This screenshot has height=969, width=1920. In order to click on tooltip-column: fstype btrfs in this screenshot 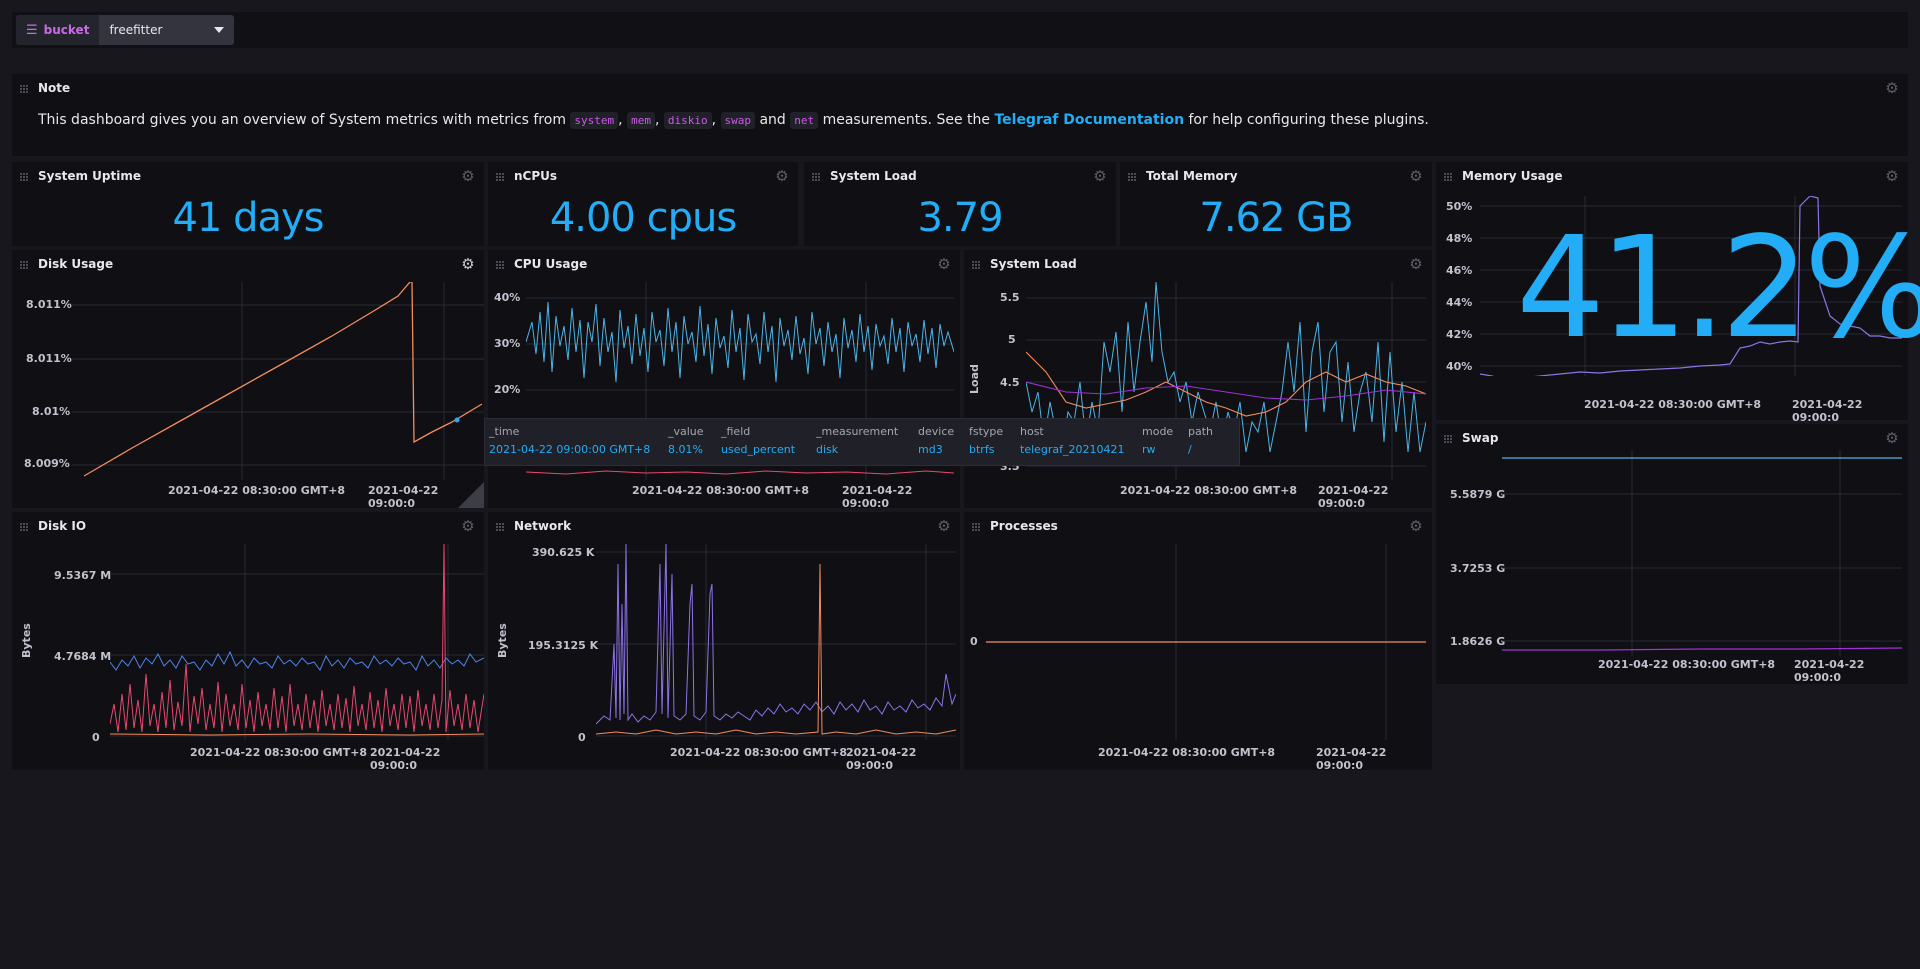, I will do `click(986, 440)`.